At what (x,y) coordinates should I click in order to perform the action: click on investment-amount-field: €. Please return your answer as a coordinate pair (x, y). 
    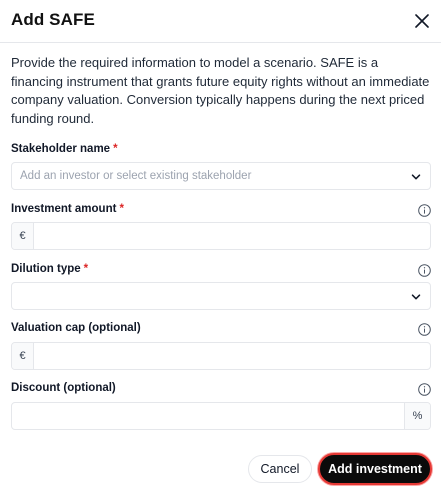
    Looking at the image, I should click on (221, 236).